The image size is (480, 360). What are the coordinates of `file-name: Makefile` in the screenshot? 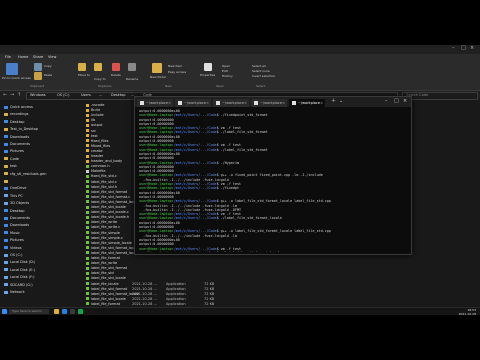 It's located at (98, 171).